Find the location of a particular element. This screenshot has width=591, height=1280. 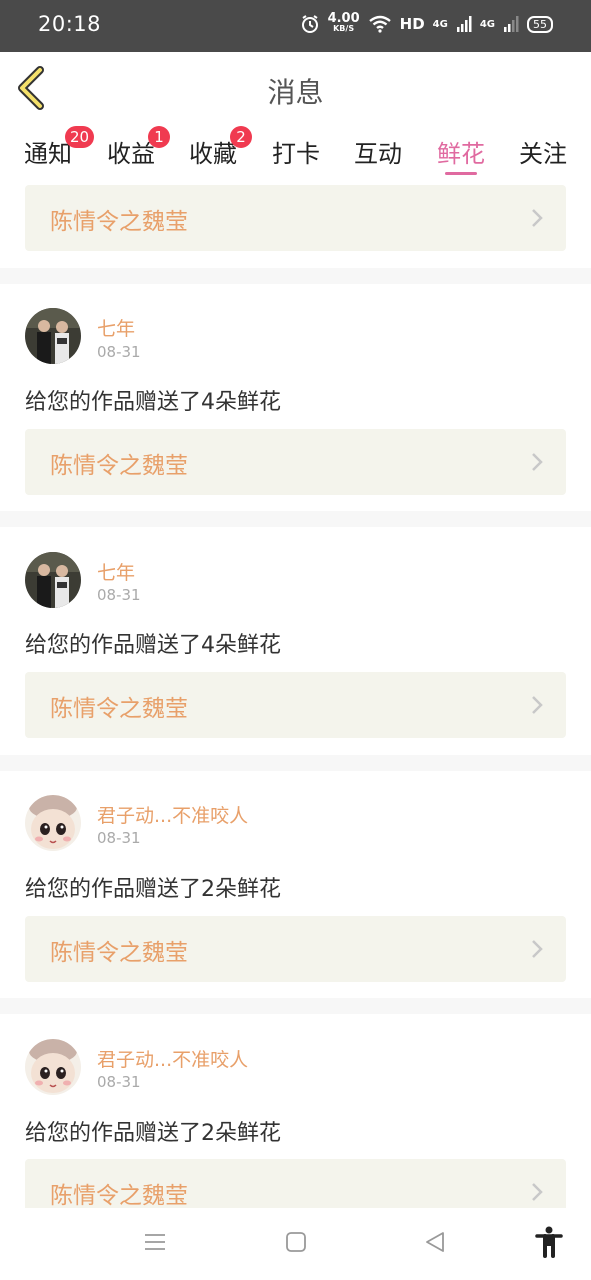

tab-label: 收益 is located at coordinates (131, 154).